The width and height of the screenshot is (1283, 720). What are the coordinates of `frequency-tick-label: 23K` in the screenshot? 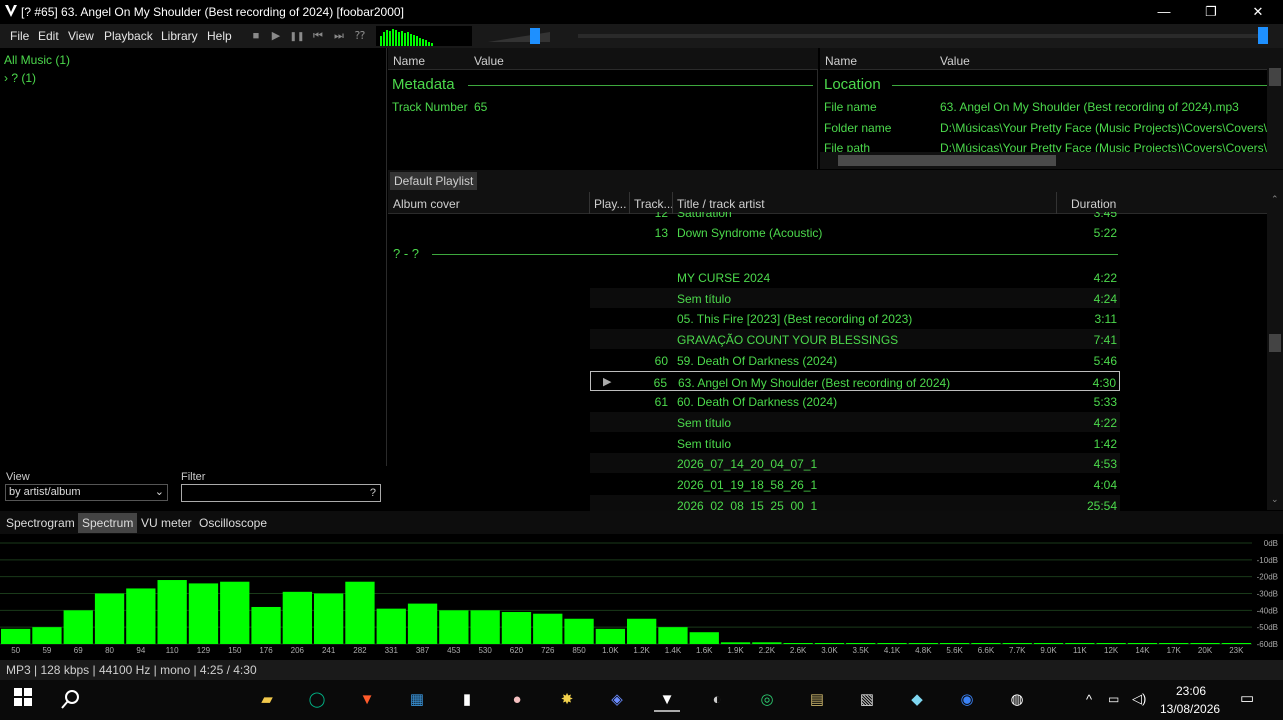 It's located at (1236, 650).